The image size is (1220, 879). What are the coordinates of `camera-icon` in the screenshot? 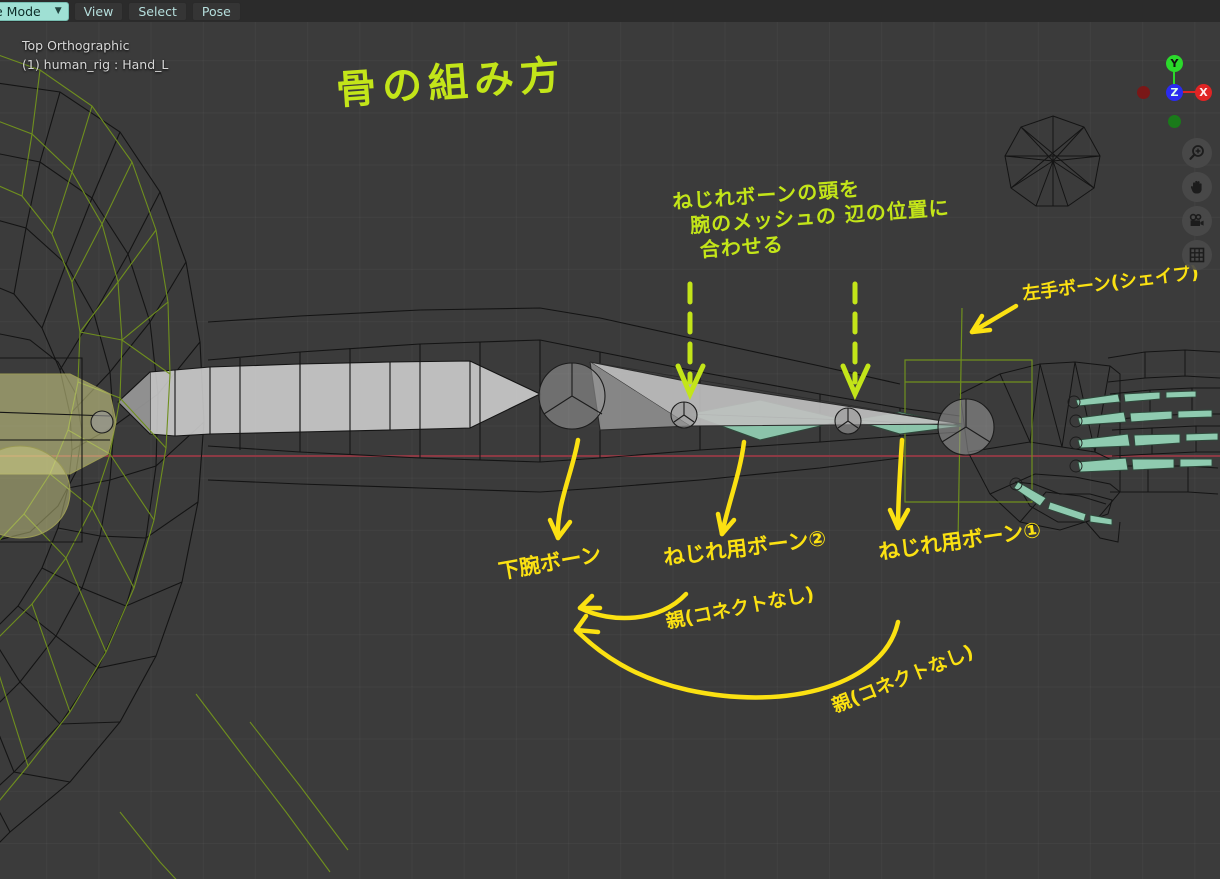 It's located at (1196, 219).